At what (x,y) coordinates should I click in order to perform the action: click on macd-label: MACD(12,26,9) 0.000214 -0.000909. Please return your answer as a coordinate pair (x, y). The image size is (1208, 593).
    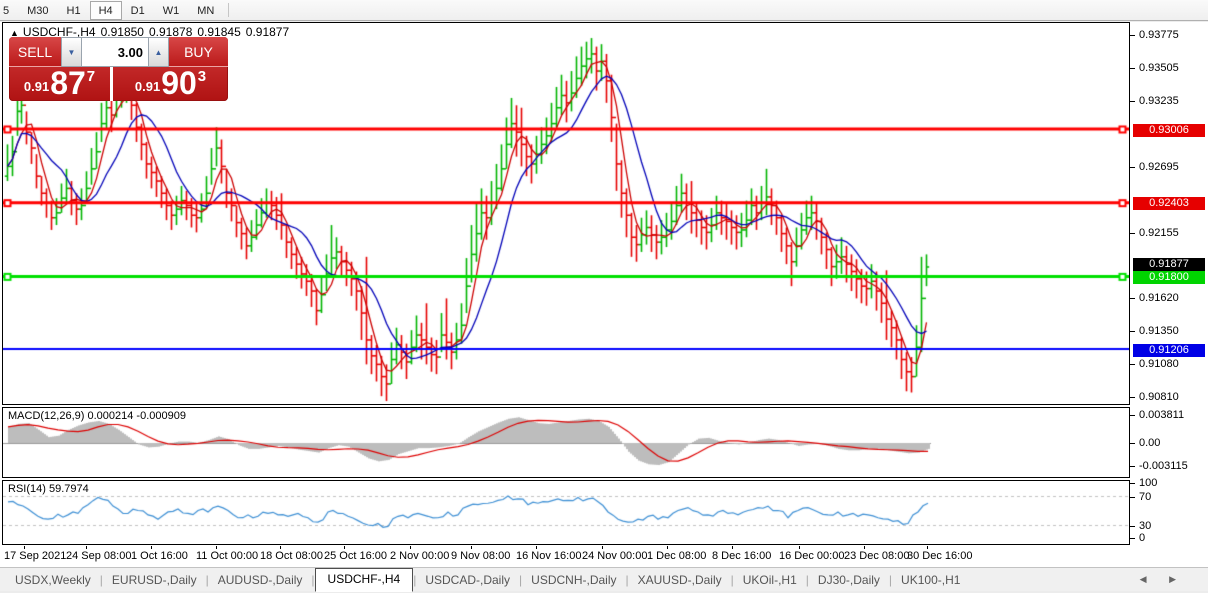
    Looking at the image, I should click on (97, 416).